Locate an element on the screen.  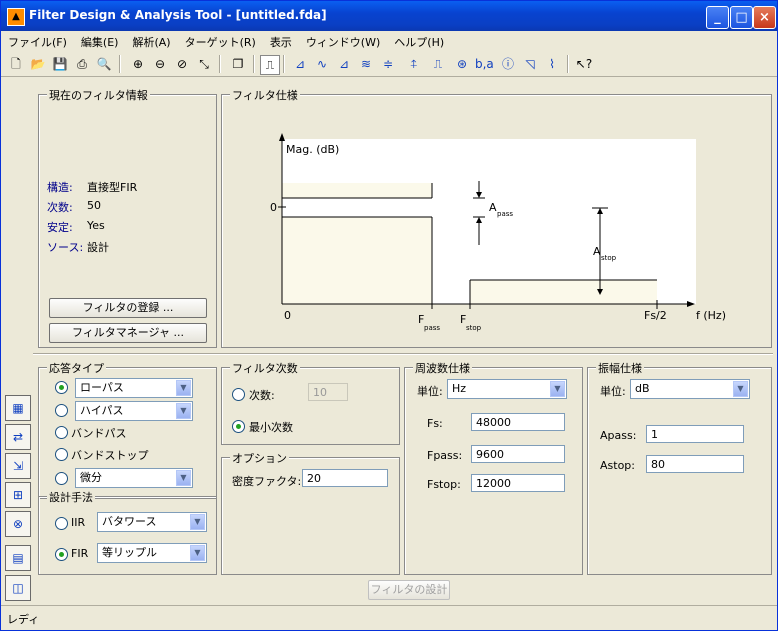
menu-help: ヘルプ(H) is located at coordinates (419, 42).